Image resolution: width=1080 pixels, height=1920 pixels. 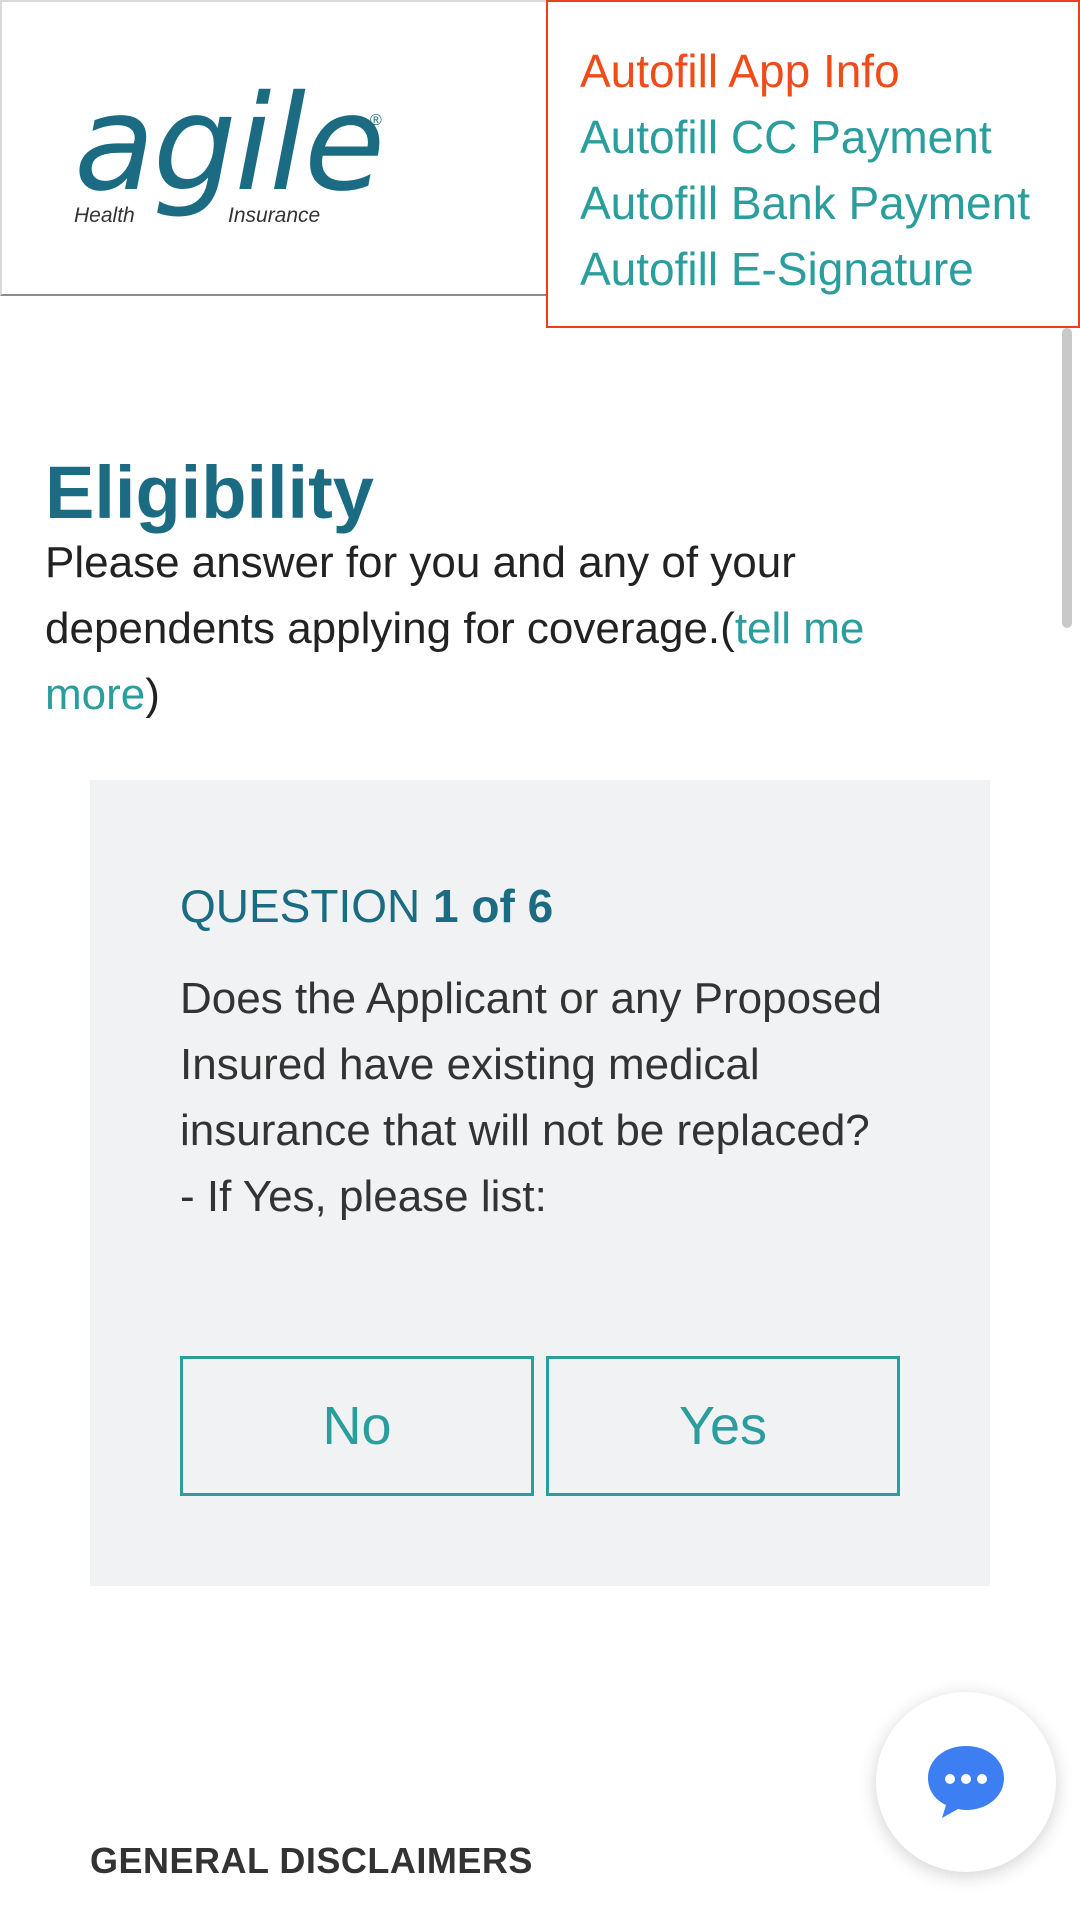 I want to click on chat-button, so click(x=966, y=1782).